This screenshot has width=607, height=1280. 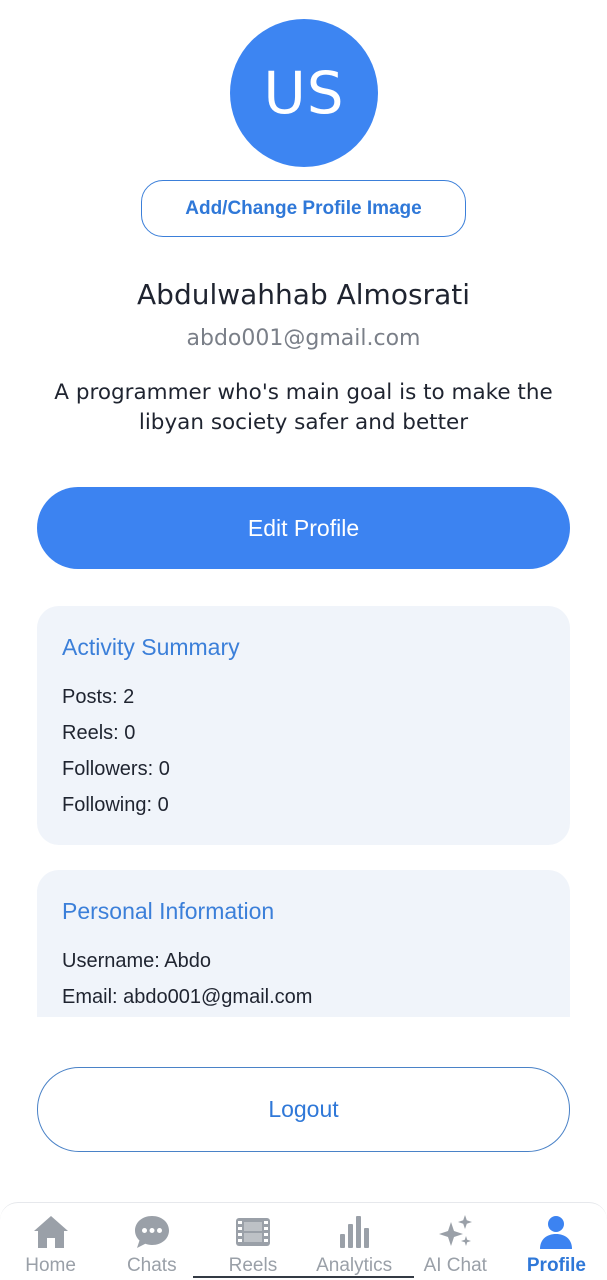 I want to click on personal-information-title: Personal Information, so click(x=168, y=911).